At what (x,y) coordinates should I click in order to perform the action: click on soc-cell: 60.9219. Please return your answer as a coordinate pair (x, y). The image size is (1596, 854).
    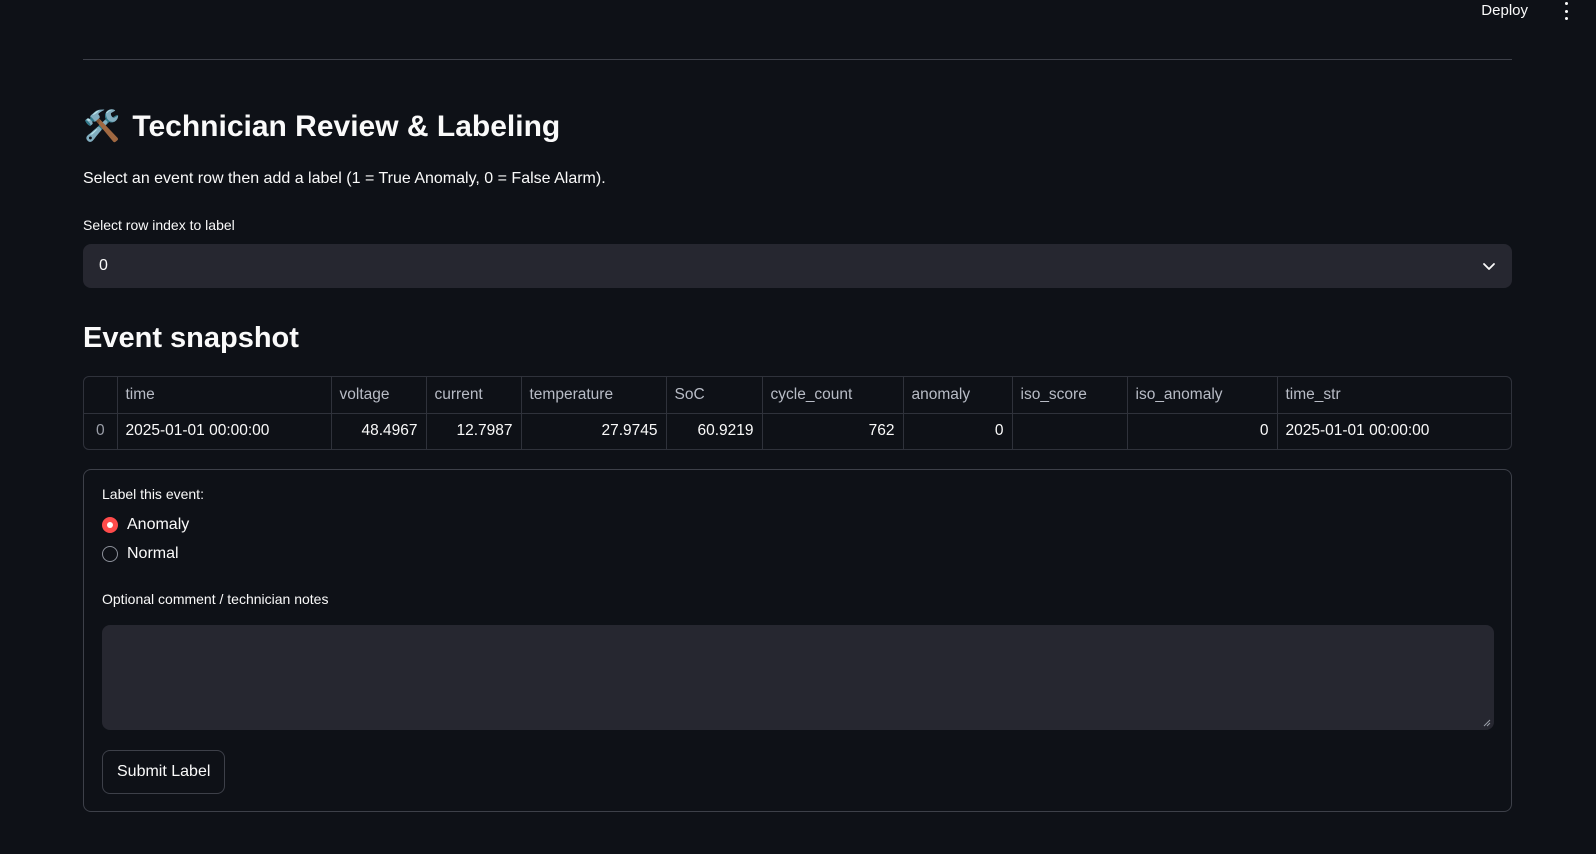
    Looking at the image, I should click on (714, 431).